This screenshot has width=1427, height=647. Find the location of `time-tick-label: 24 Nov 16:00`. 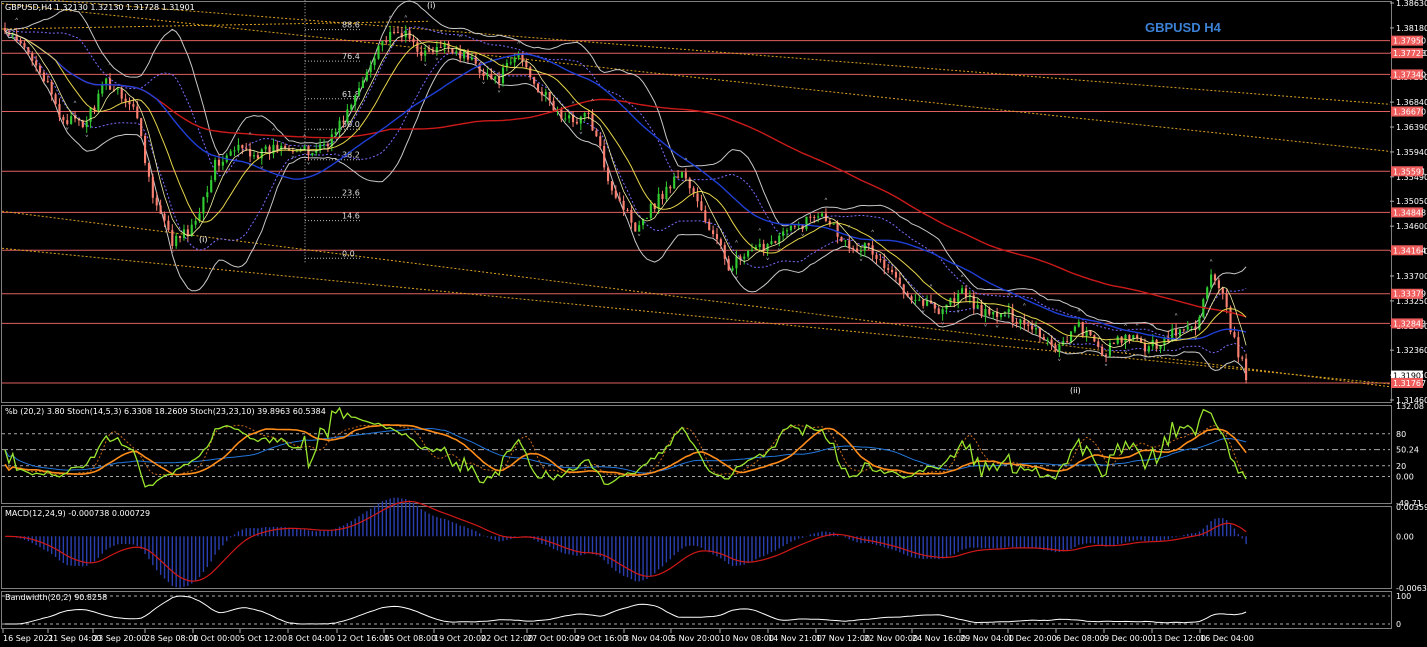

time-tick-label: 24 Nov 16:00 is located at coordinates (939, 638).